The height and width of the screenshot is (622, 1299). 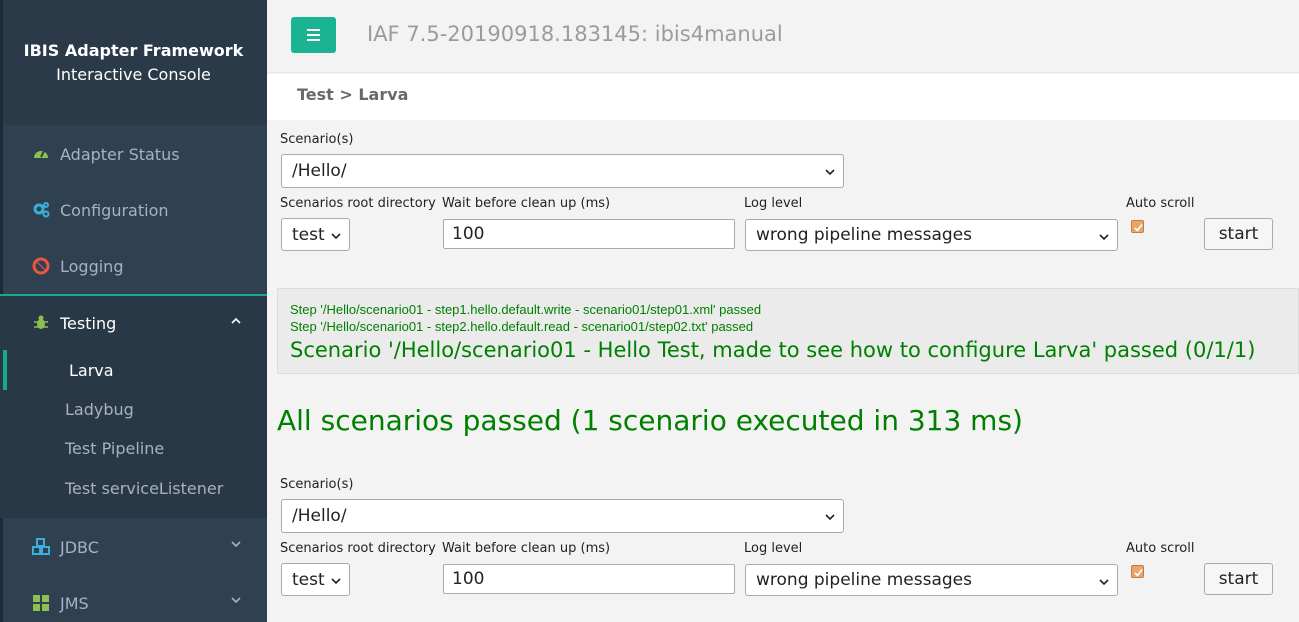 What do you see at coordinates (114, 210) in the screenshot?
I see `sidebar-item-label: Configuration` at bounding box center [114, 210].